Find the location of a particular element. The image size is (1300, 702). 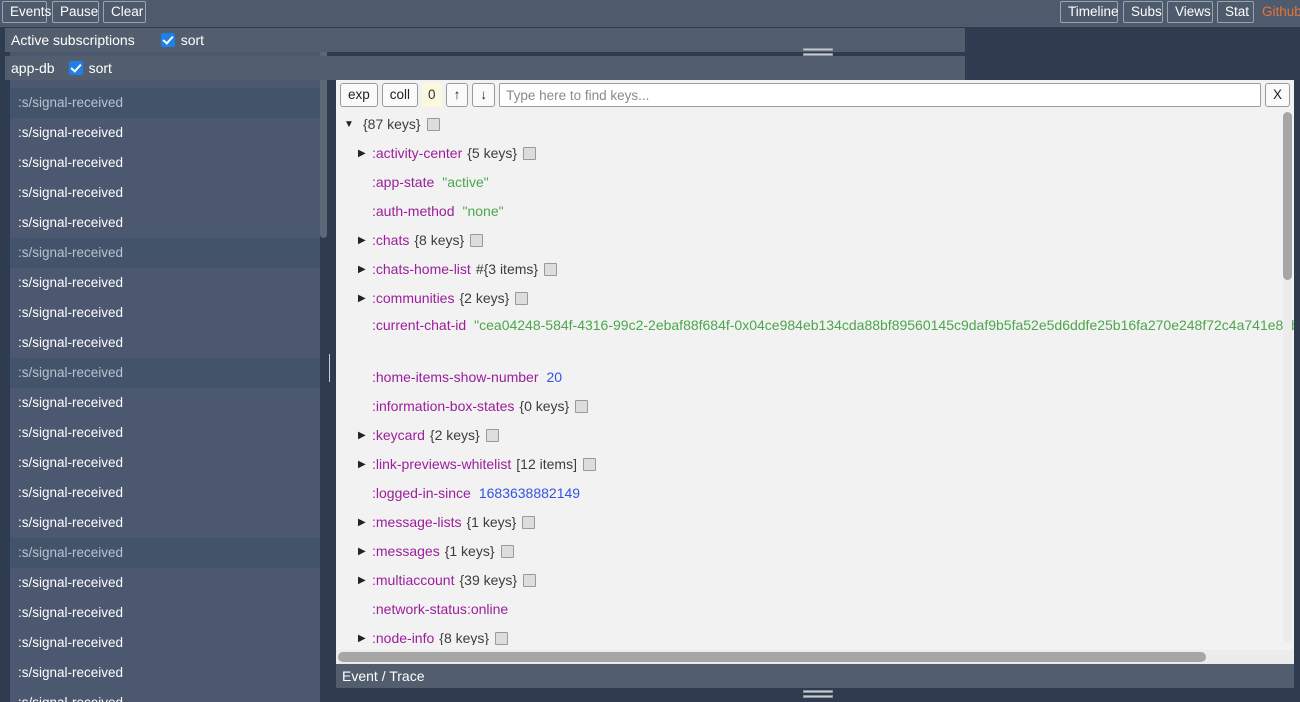

tree-row: :auth-method "none" is located at coordinates (815, 211).